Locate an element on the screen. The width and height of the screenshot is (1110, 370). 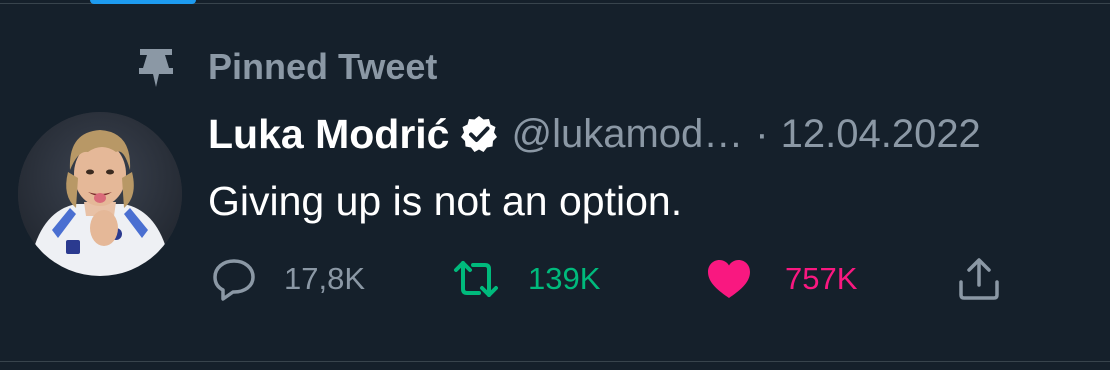
retweet-button: 139K is located at coordinates (526, 279).